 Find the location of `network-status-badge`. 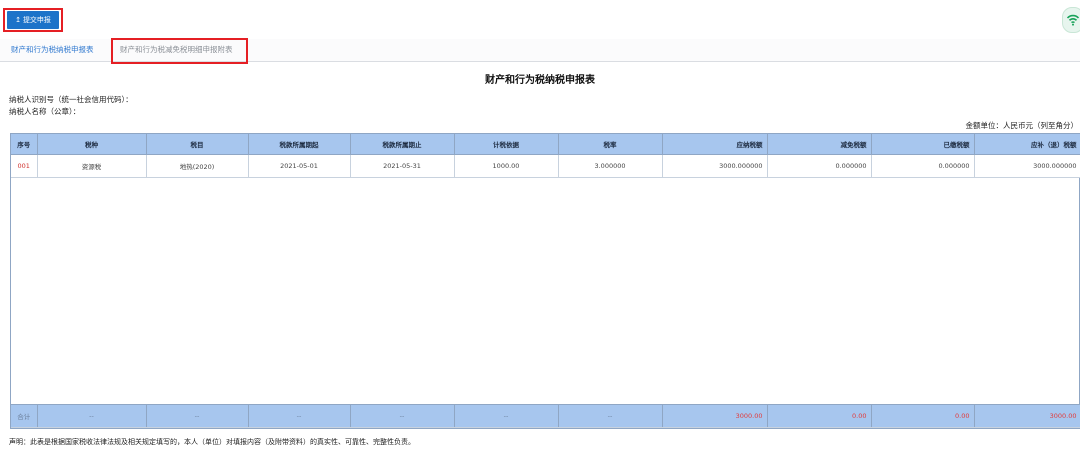

network-status-badge is located at coordinates (1071, 20).